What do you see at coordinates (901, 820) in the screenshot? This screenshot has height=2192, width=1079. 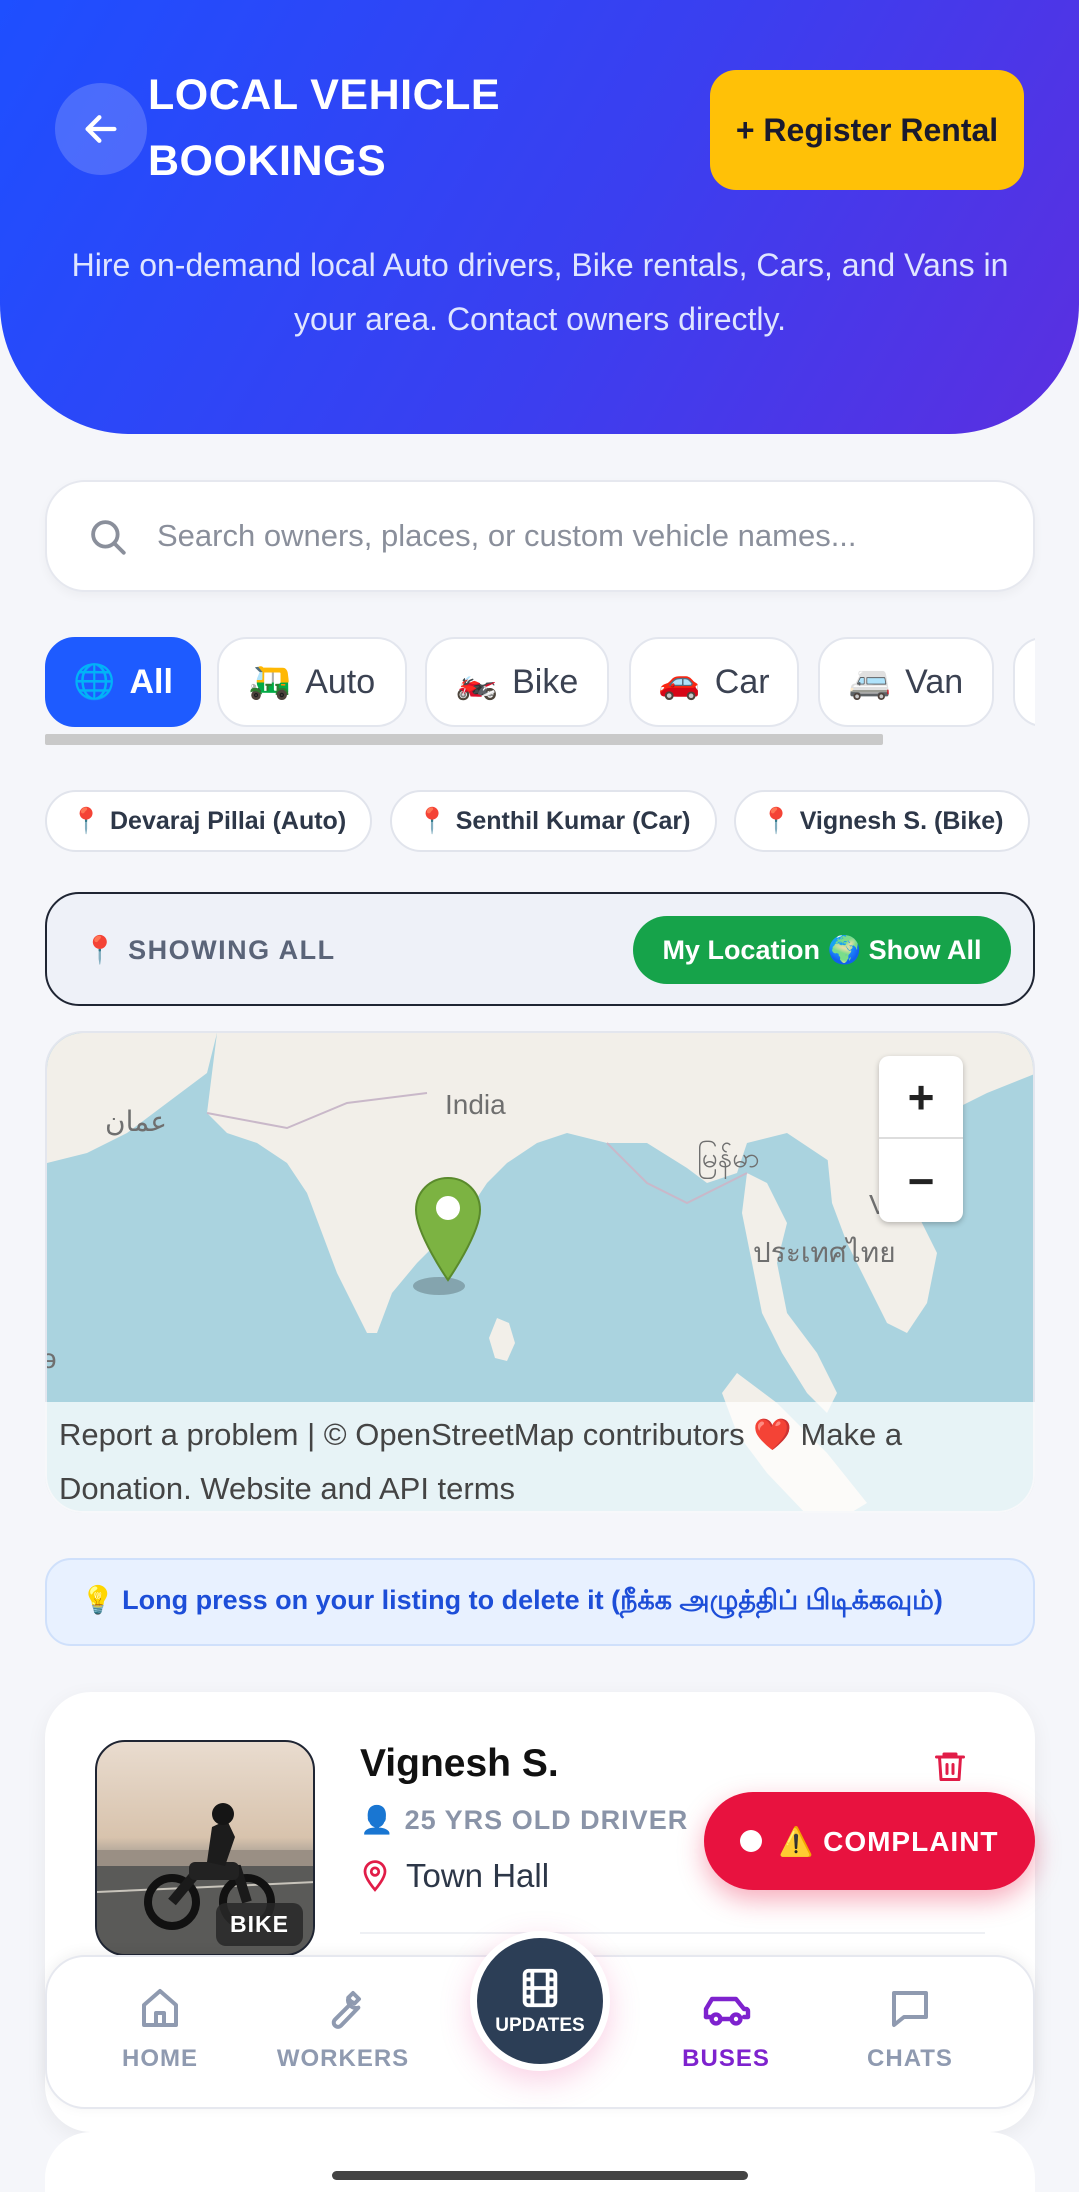 I see `place-chip-label: Vignesh S. (Bike)` at bounding box center [901, 820].